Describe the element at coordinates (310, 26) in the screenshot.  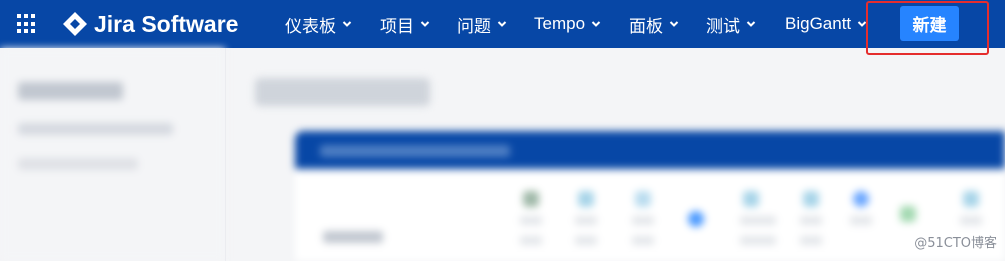
I see `nav-item-label: 仪表板` at that location.